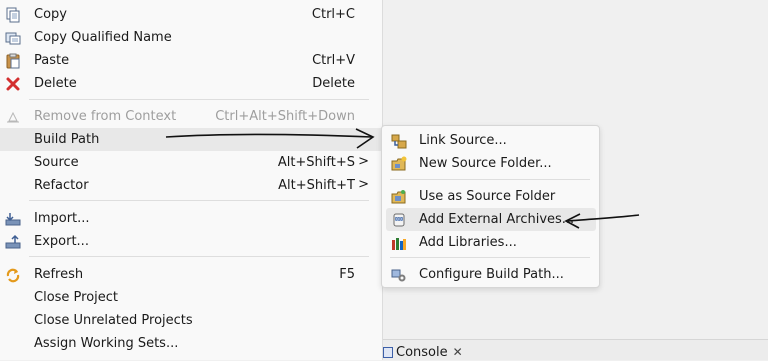  Describe the element at coordinates (602, 221) in the screenshot. I see `hand-drawn-arrow-add-external-archives` at that location.